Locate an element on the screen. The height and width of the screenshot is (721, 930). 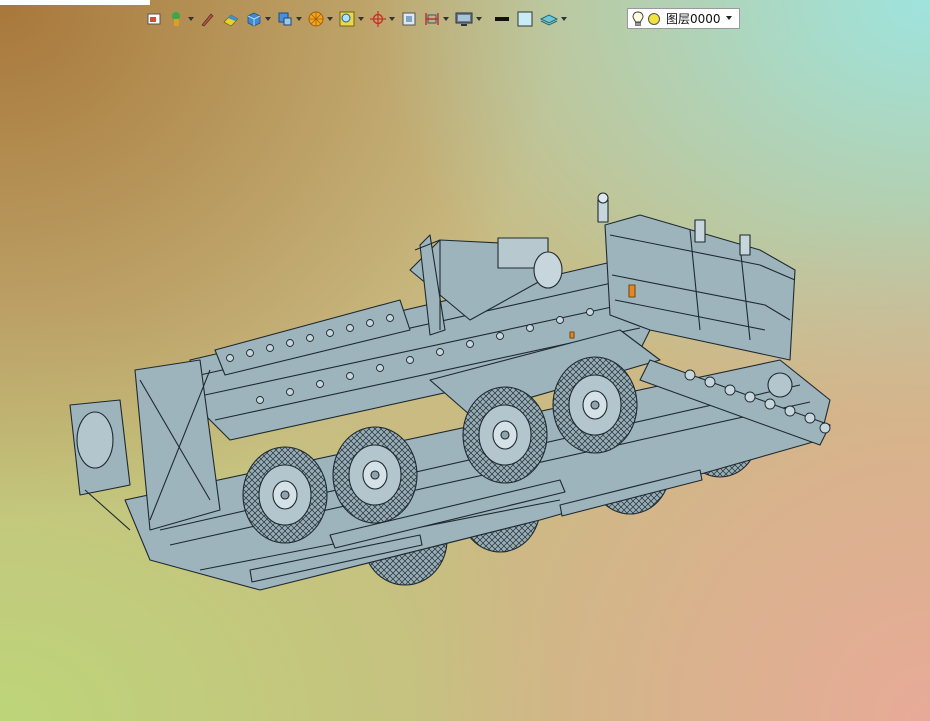
frame-icon is located at coordinates (409, 19).